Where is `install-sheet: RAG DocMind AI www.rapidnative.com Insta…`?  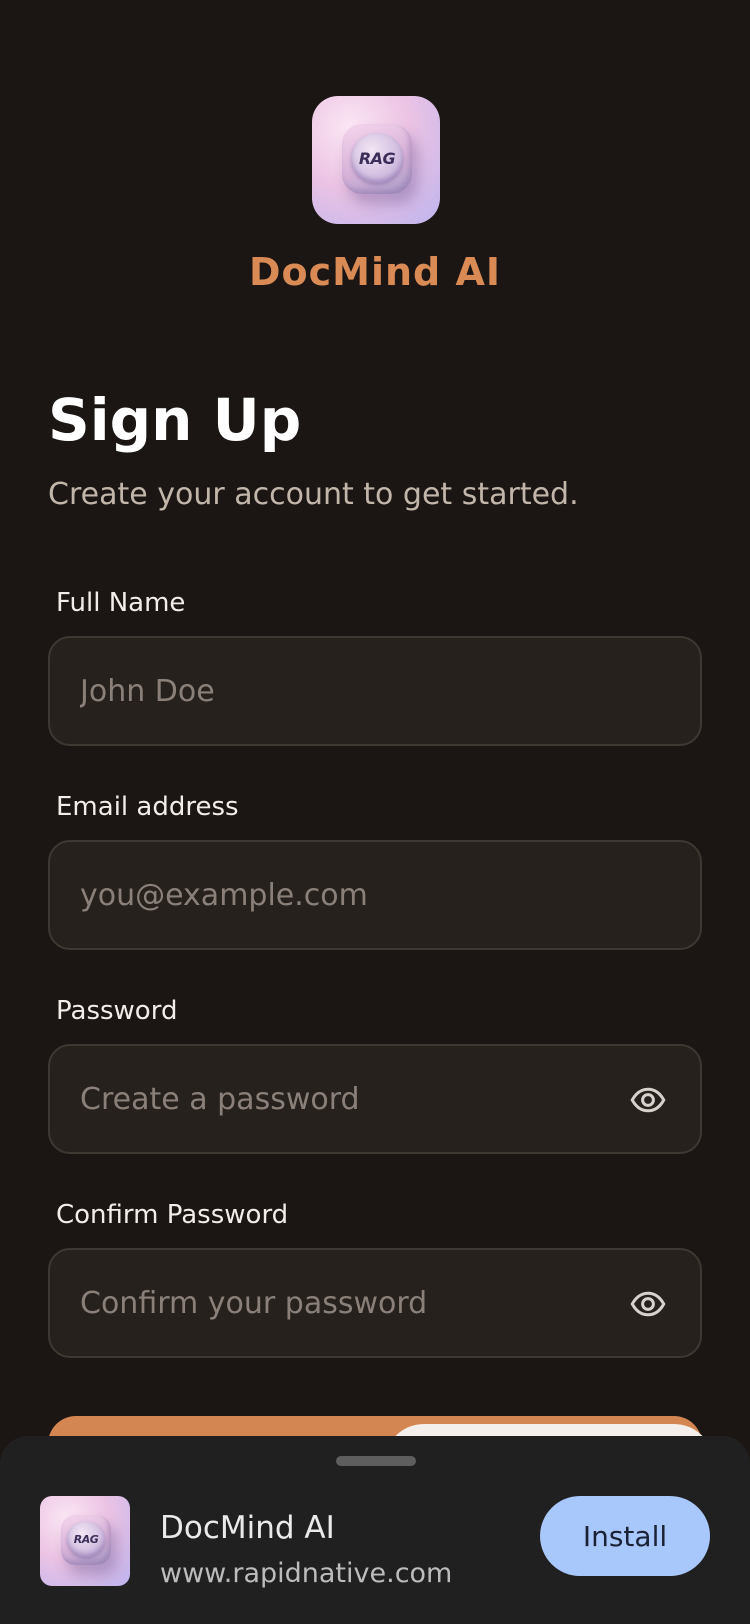
install-sheet: RAG DocMind AI www.rapidnative.com Insta… is located at coordinates (375, 1530).